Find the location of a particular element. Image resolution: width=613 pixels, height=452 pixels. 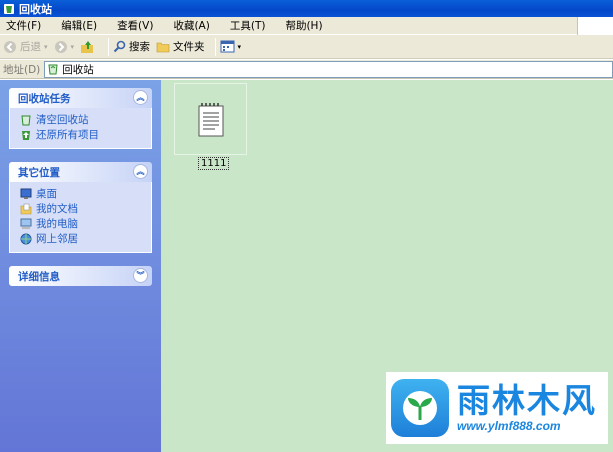

menu-tools: 工具(T) is located at coordinates (248, 25).